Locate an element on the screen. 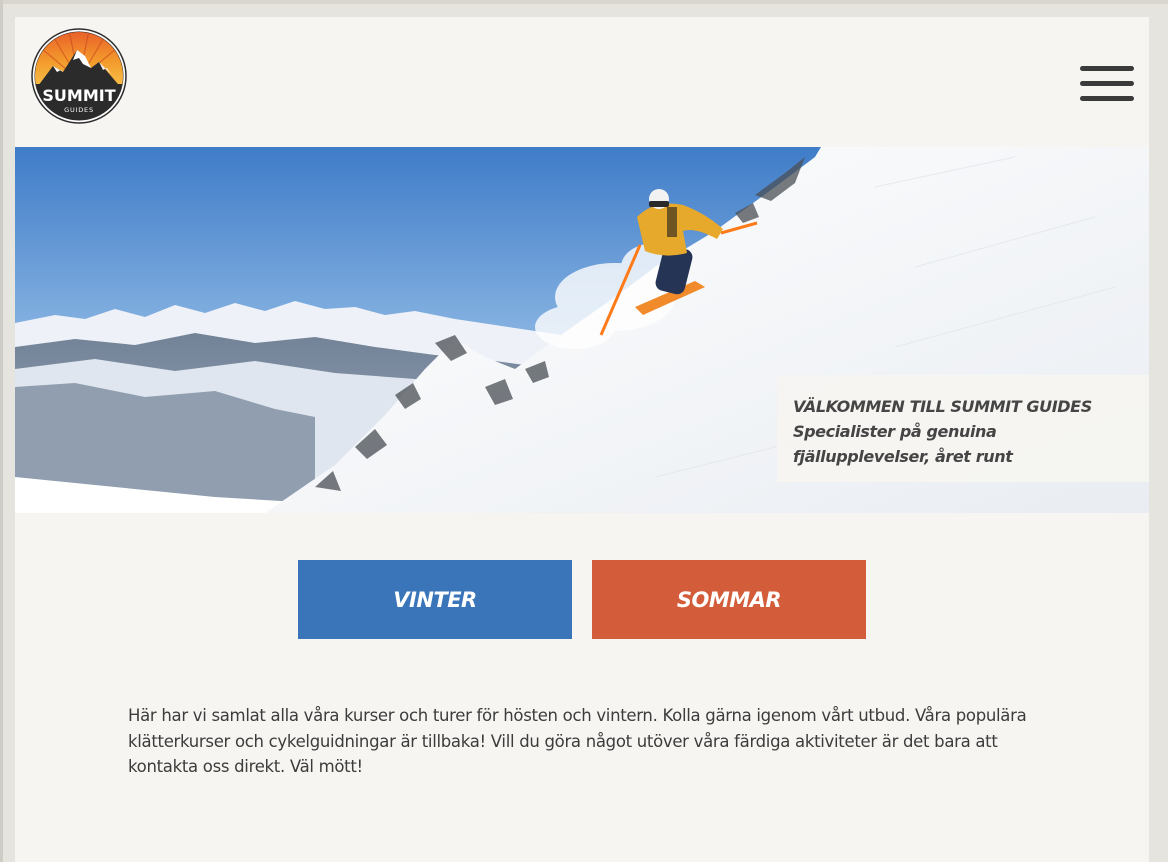 This screenshot has height=862, width=1168. hamburger-menu-icon is located at coordinates (1107, 84).